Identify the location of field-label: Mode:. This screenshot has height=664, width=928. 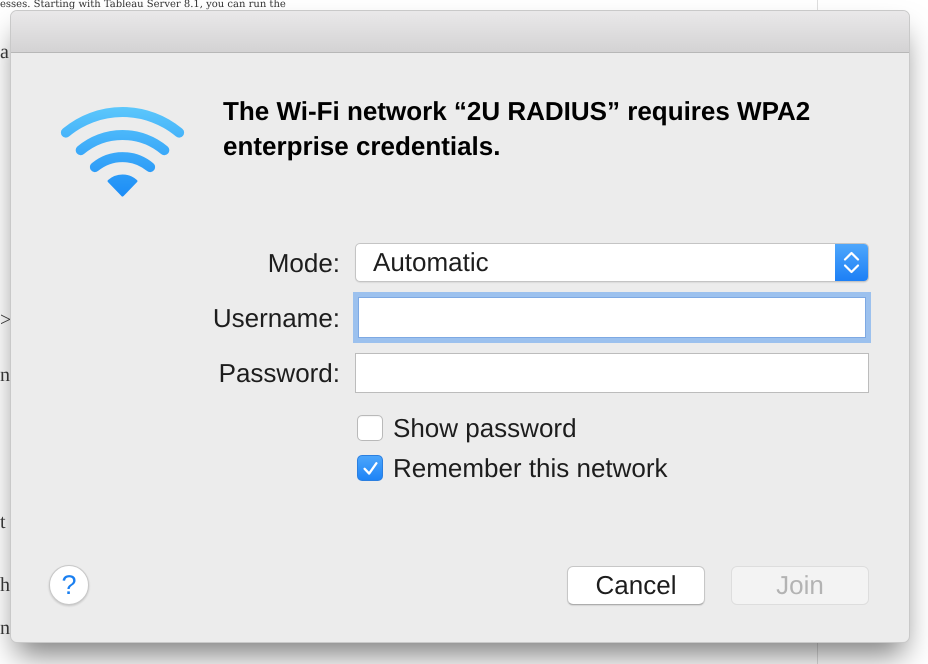
(304, 263).